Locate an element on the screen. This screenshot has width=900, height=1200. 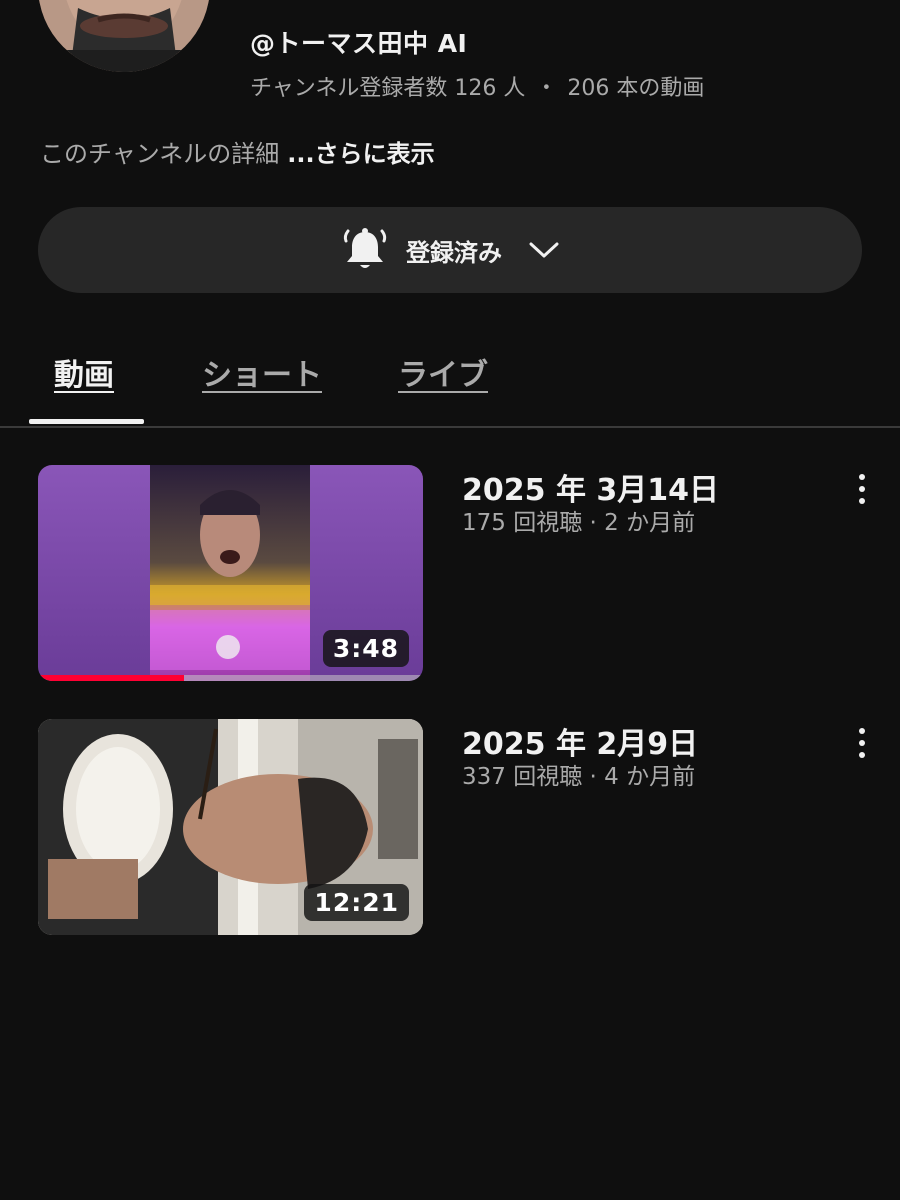
watch-progress-bar is located at coordinates (230, 678).